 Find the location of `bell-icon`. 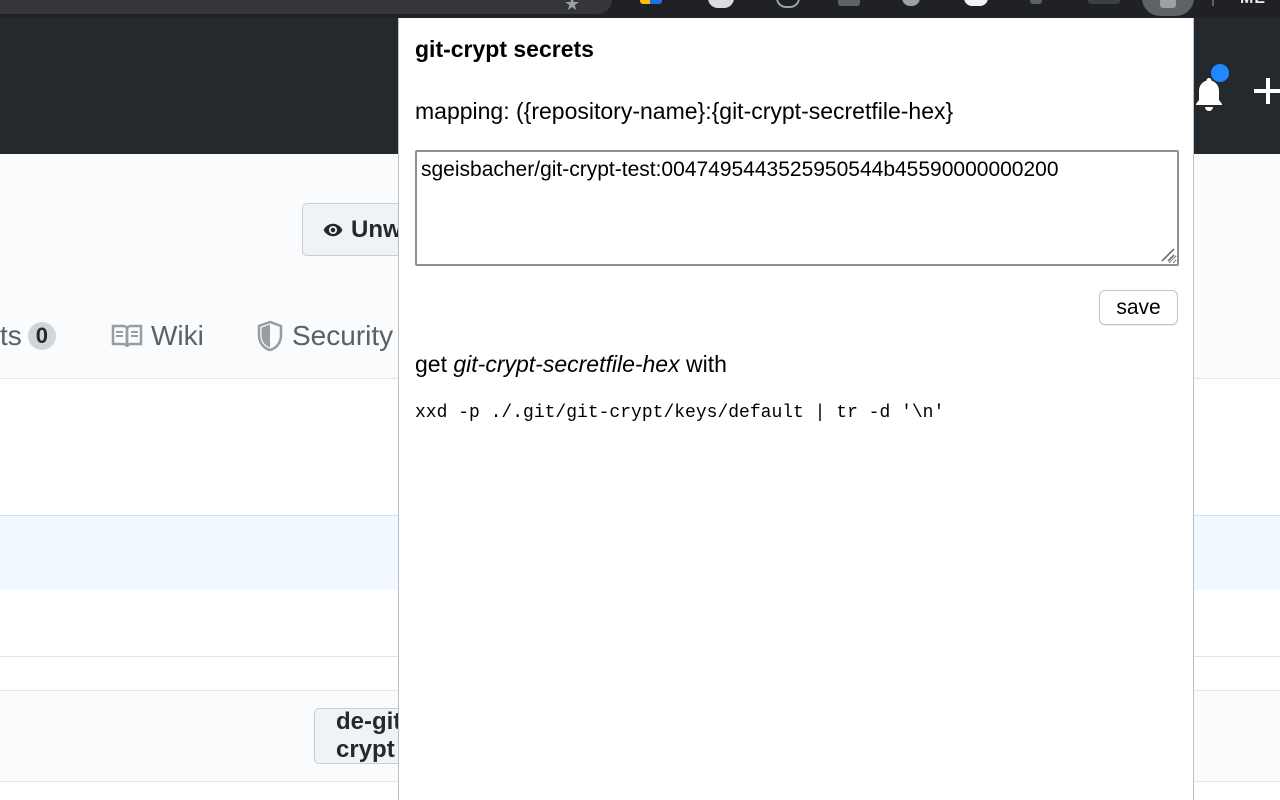

bell-icon is located at coordinates (1209, 94).